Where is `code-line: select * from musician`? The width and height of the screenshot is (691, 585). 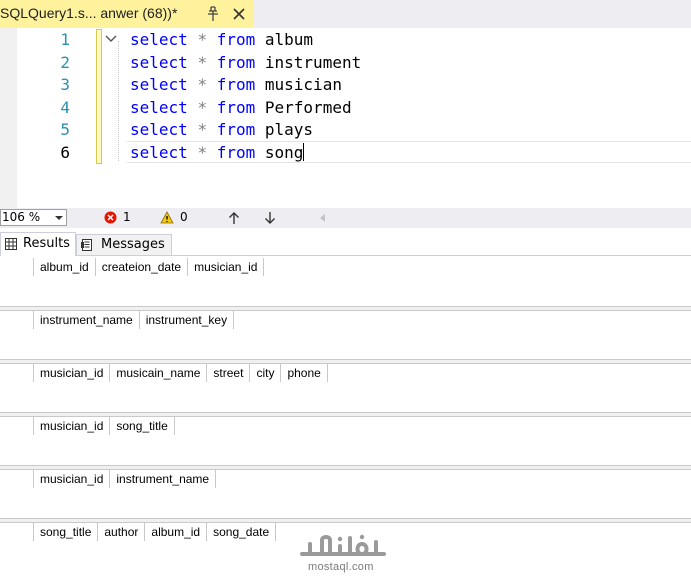
code-line: select * from musician is located at coordinates (236, 84).